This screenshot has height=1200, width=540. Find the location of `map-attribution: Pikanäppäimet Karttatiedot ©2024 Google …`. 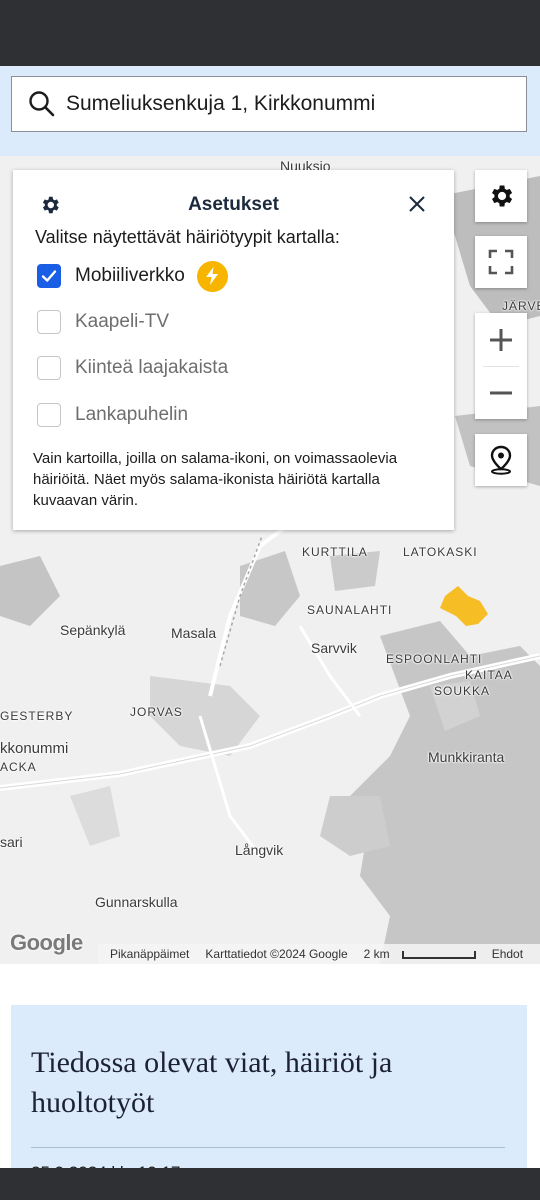

map-attribution: Pikanäppäimet Karttatiedot ©2024 Google … is located at coordinates (319, 954).